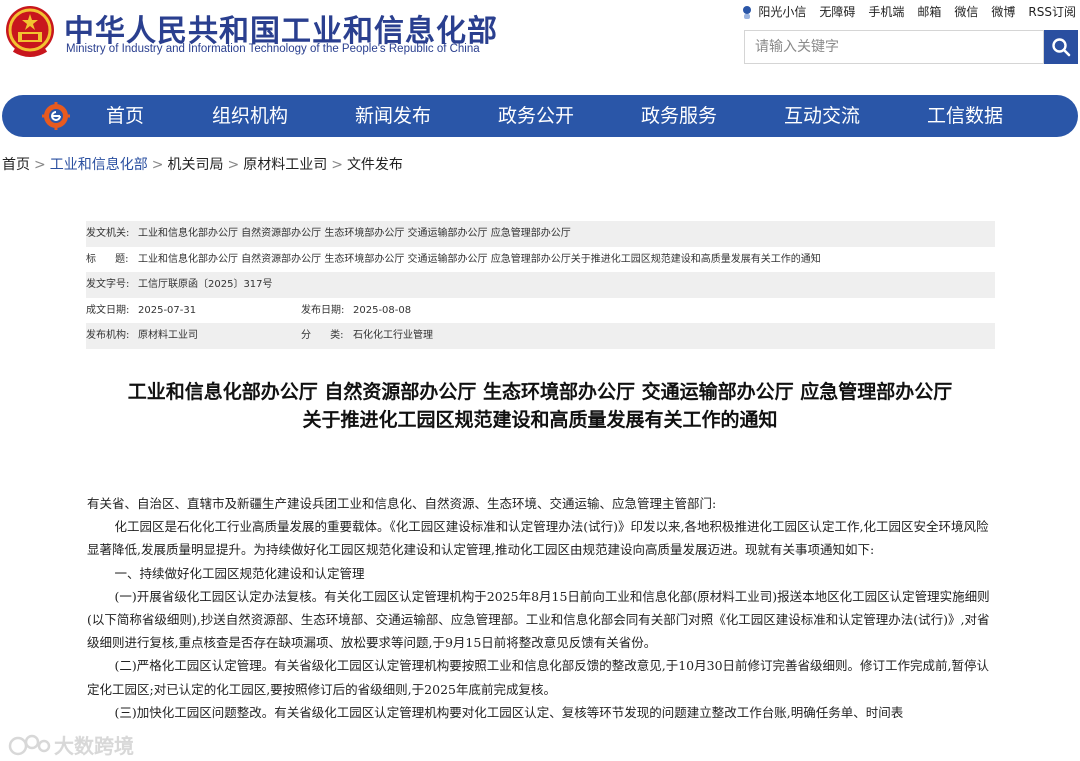 The width and height of the screenshot is (1080, 761). What do you see at coordinates (393, 335) in the screenshot?
I see `meta-category: 石化化工行业管理` at bounding box center [393, 335].